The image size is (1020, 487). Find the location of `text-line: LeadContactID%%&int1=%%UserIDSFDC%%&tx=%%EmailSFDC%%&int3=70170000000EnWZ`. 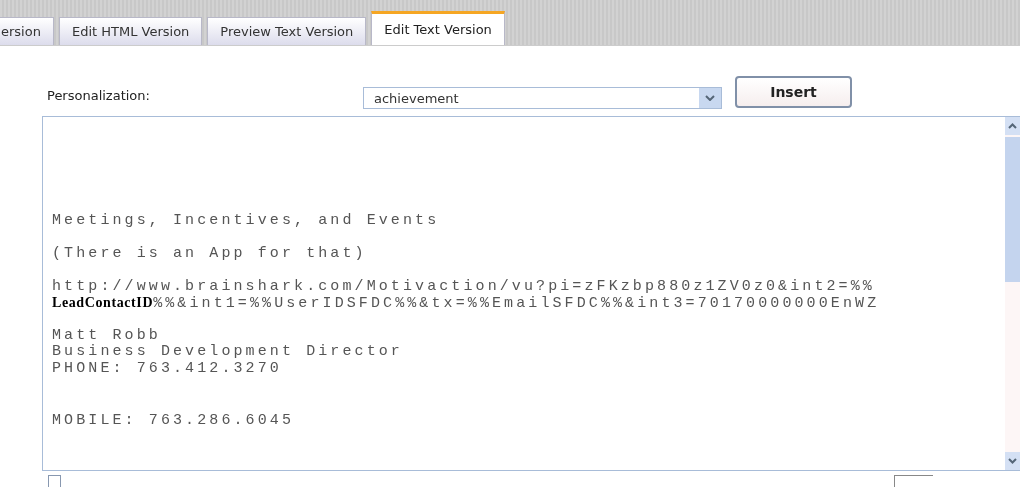

text-line: LeadContactID%%&int1=%%UserIDSFDC%%&tx=%%EmailSFDC%%&int3=70170000000EnWZ is located at coordinates (466, 303).